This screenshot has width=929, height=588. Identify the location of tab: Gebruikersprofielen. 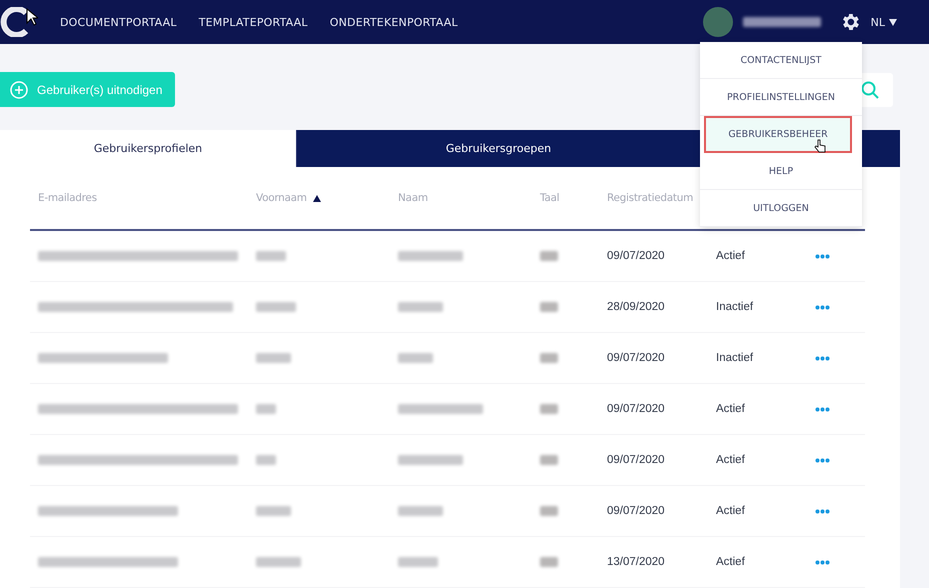
(148, 148).